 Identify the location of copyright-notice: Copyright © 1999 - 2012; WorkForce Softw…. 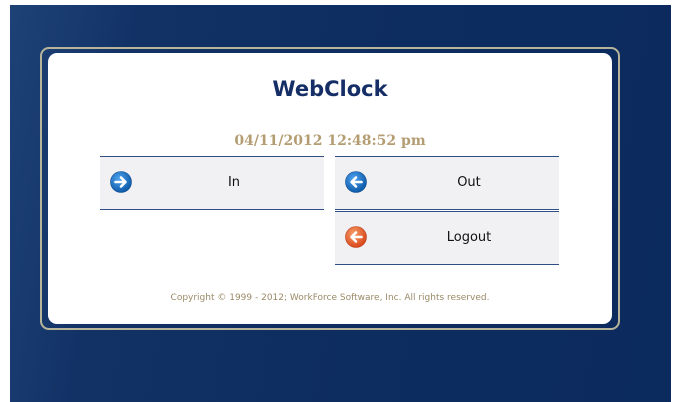
(330, 298).